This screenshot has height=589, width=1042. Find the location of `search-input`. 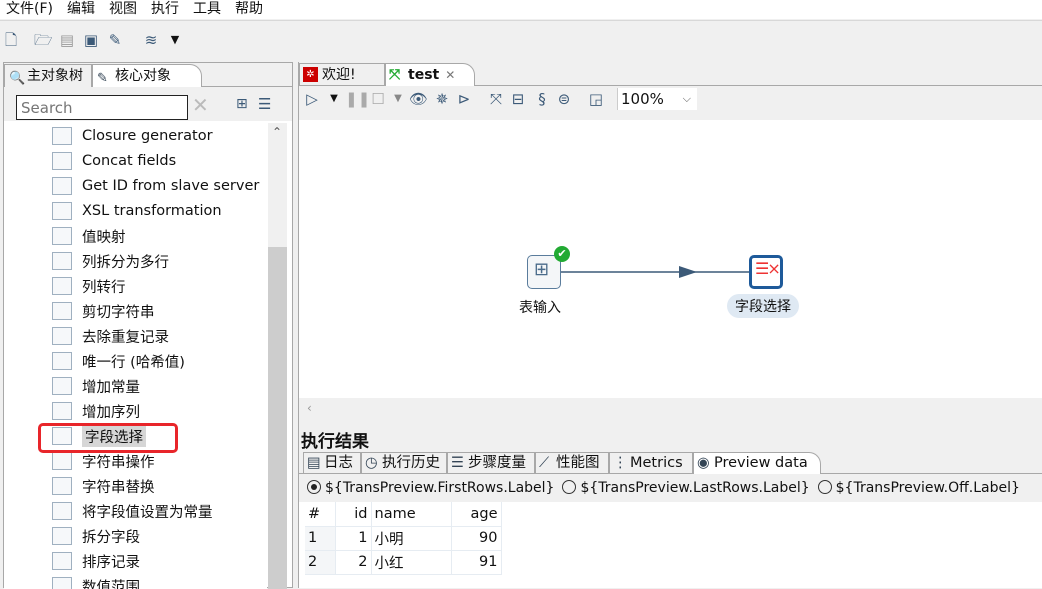

search-input is located at coordinates (102, 107).